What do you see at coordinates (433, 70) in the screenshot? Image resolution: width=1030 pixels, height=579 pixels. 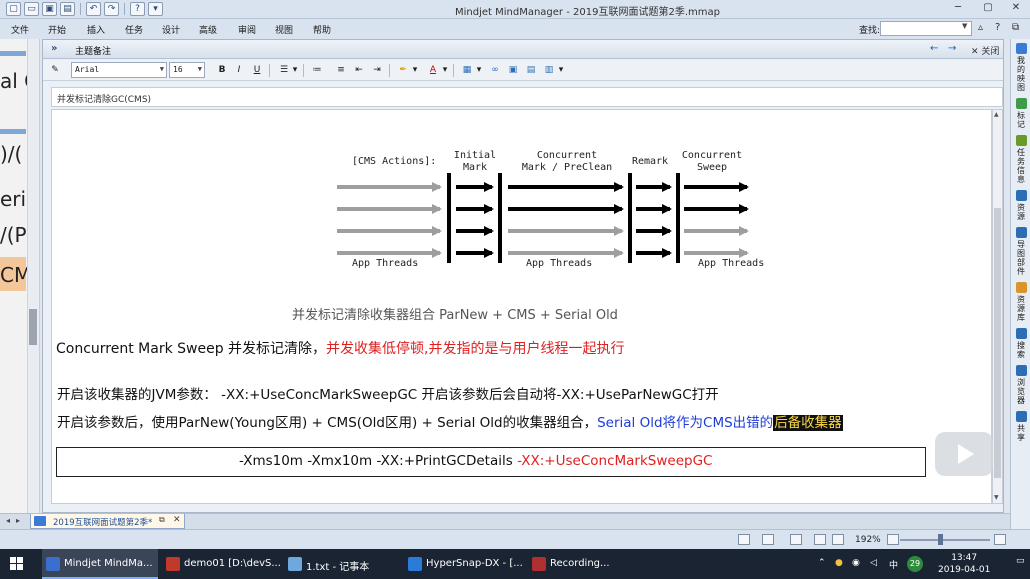 I see `font-color-icon: A` at bounding box center [433, 70].